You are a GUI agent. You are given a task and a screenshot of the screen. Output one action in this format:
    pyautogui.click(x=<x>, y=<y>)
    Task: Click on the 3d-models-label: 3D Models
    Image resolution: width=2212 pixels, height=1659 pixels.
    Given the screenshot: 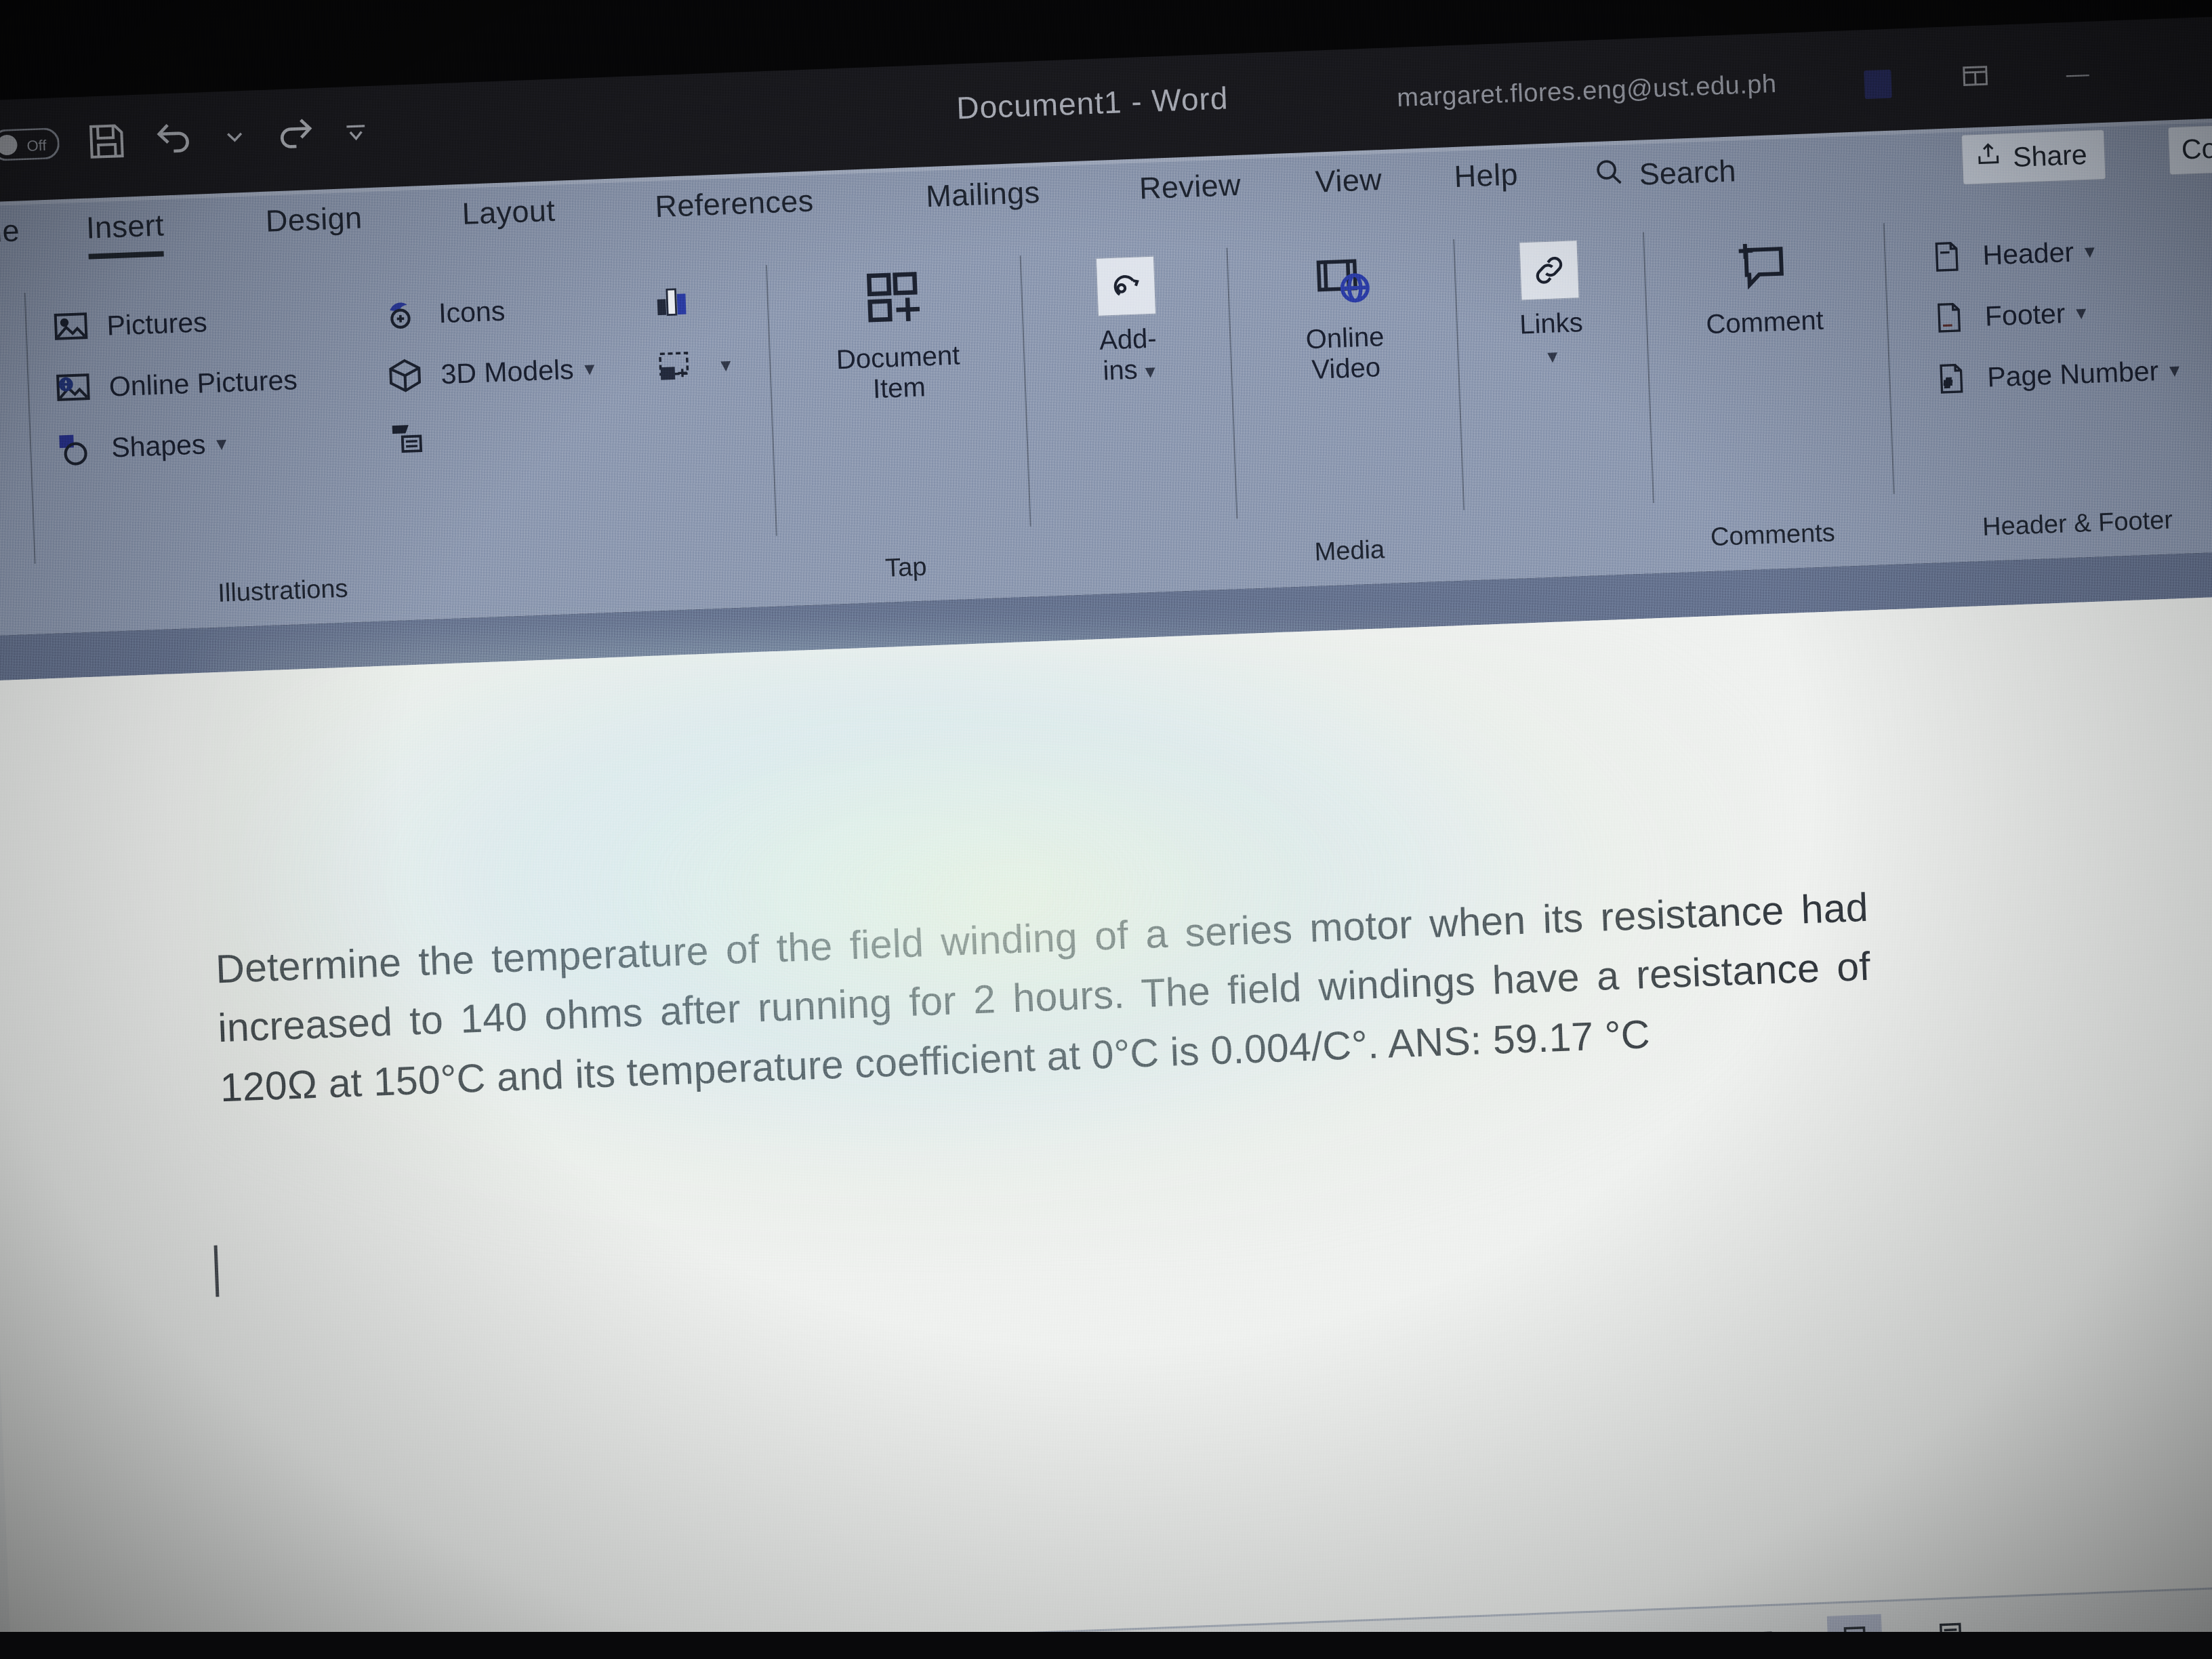 What is the action you would take?
    pyautogui.click(x=508, y=371)
    